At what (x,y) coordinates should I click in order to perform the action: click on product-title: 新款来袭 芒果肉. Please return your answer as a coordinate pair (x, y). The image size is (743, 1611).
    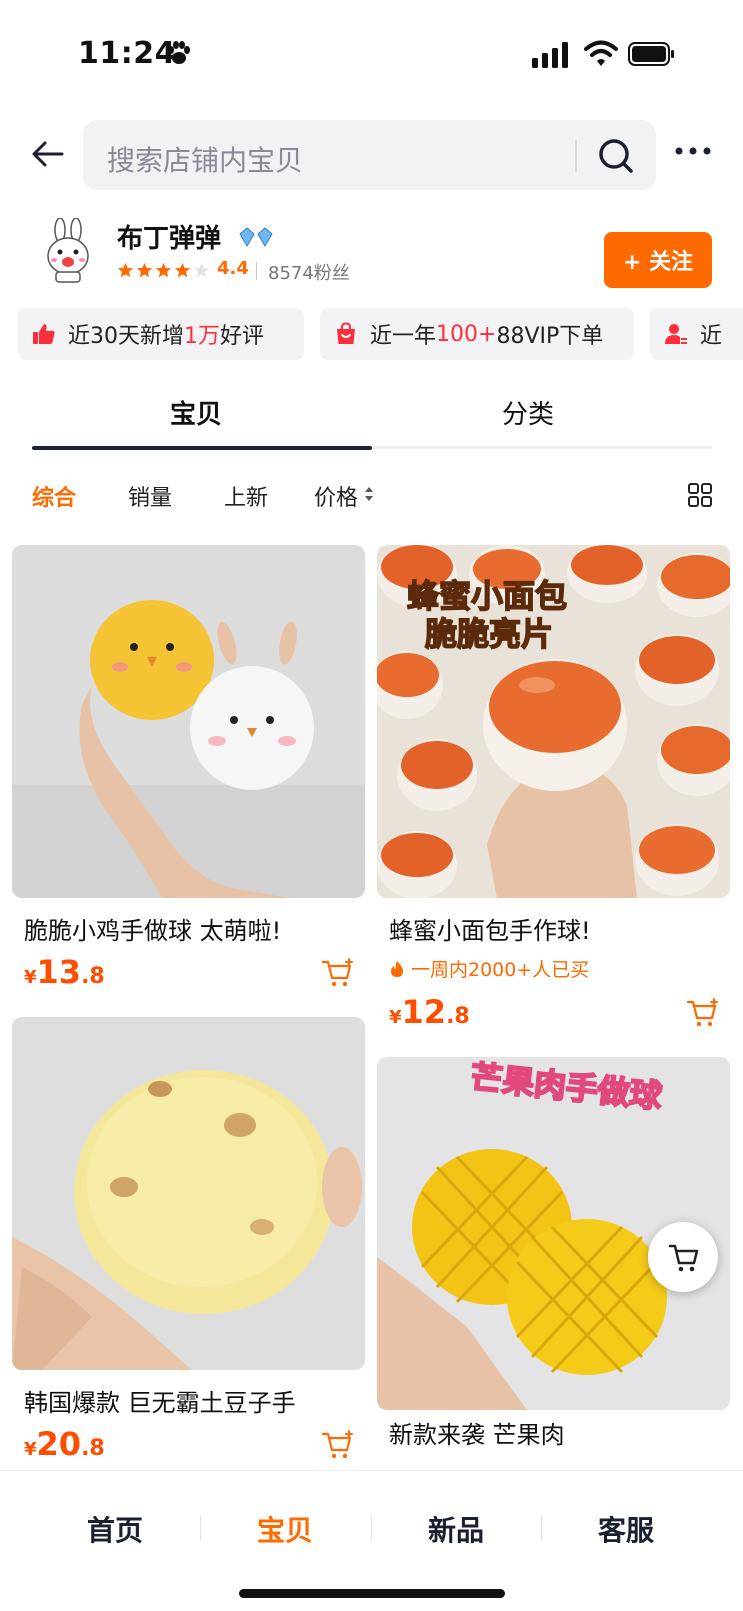
    Looking at the image, I should click on (477, 1432).